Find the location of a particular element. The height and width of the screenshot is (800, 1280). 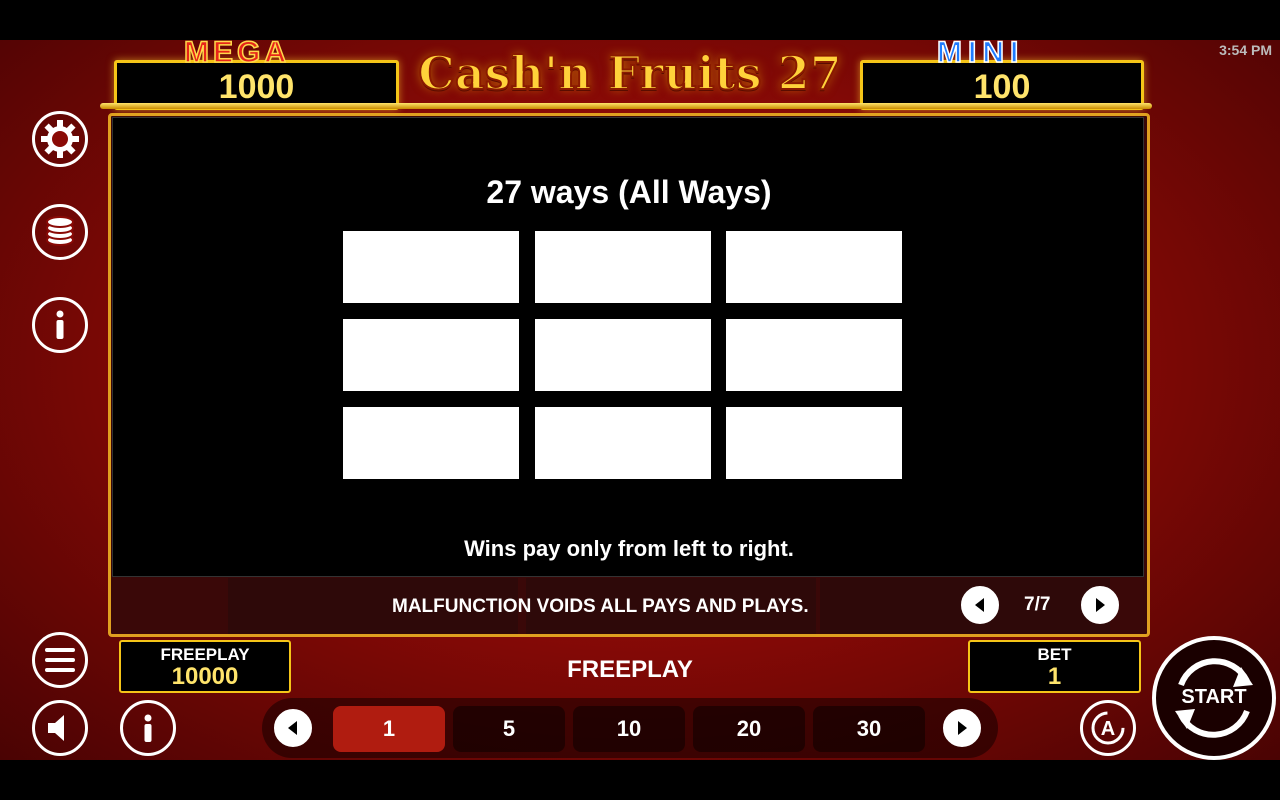

svg-text: A is located at coordinates (1108, 729).